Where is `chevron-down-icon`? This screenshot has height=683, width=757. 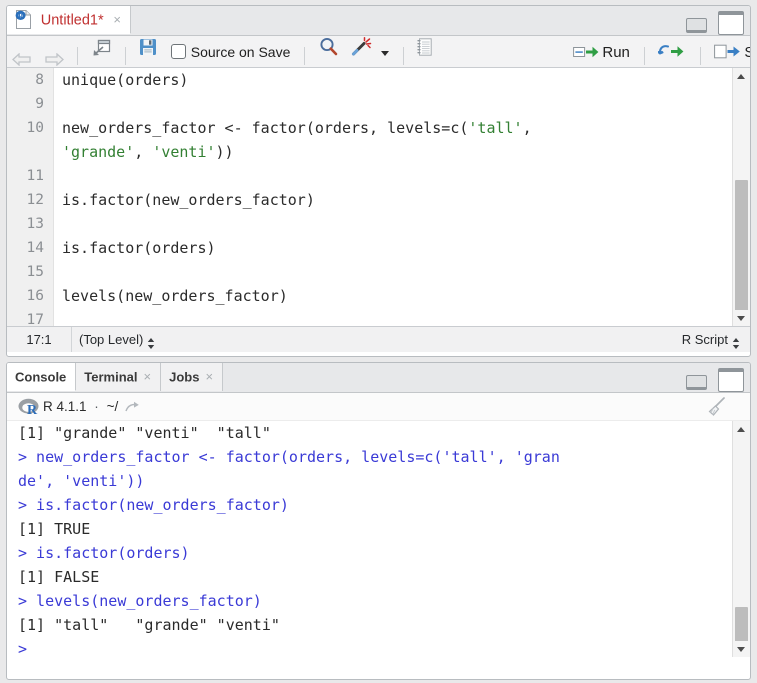 chevron-down-icon is located at coordinates (384, 54).